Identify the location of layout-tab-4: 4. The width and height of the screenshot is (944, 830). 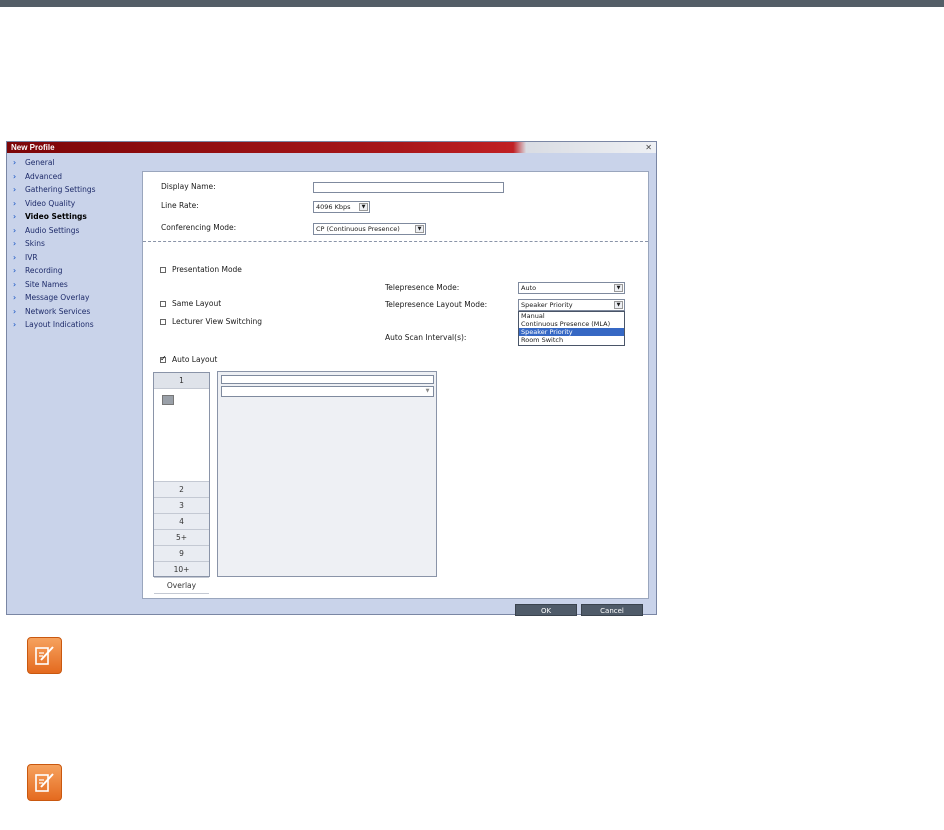
(181, 522).